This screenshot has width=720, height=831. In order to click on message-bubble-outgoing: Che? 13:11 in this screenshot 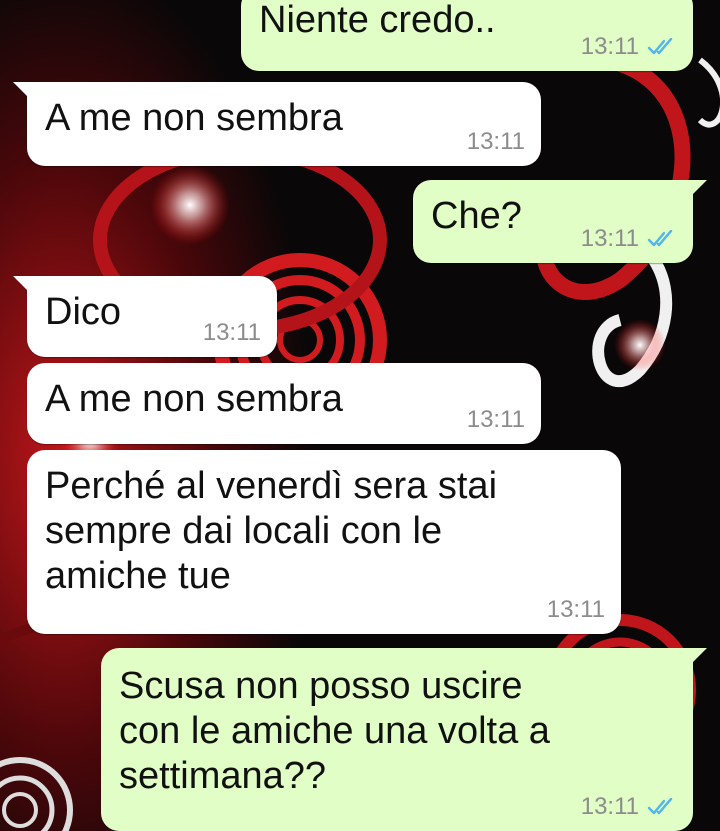, I will do `click(560, 221)`.